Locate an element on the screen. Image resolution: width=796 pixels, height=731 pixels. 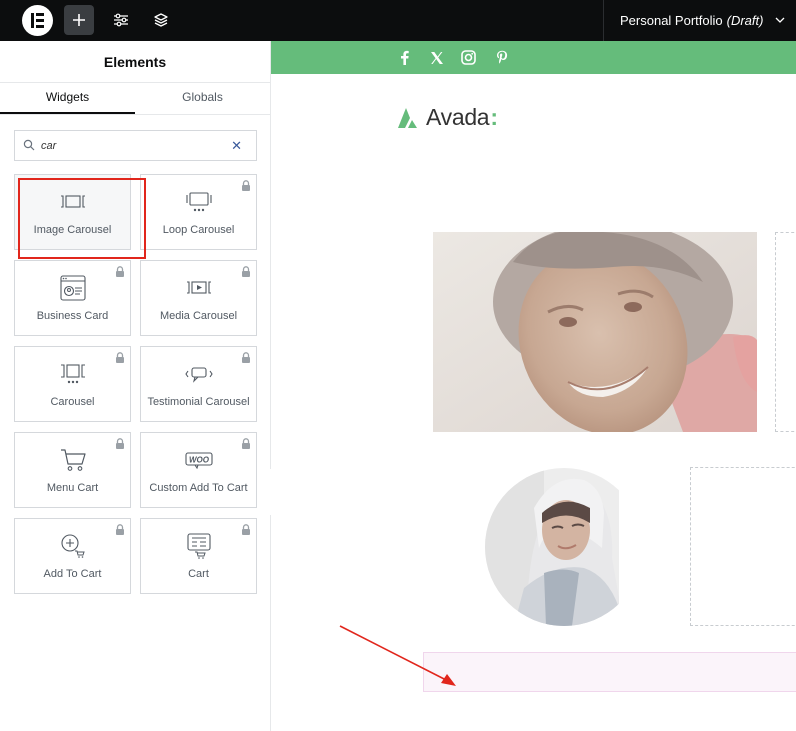
x-link is located at coordinates (436, 57).